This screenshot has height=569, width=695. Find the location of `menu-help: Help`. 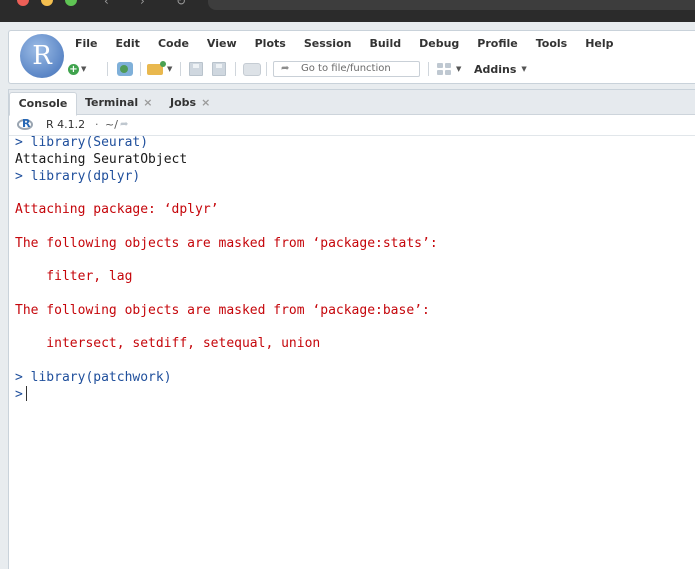

menu-help: Help is located at coordinates (599, 44).